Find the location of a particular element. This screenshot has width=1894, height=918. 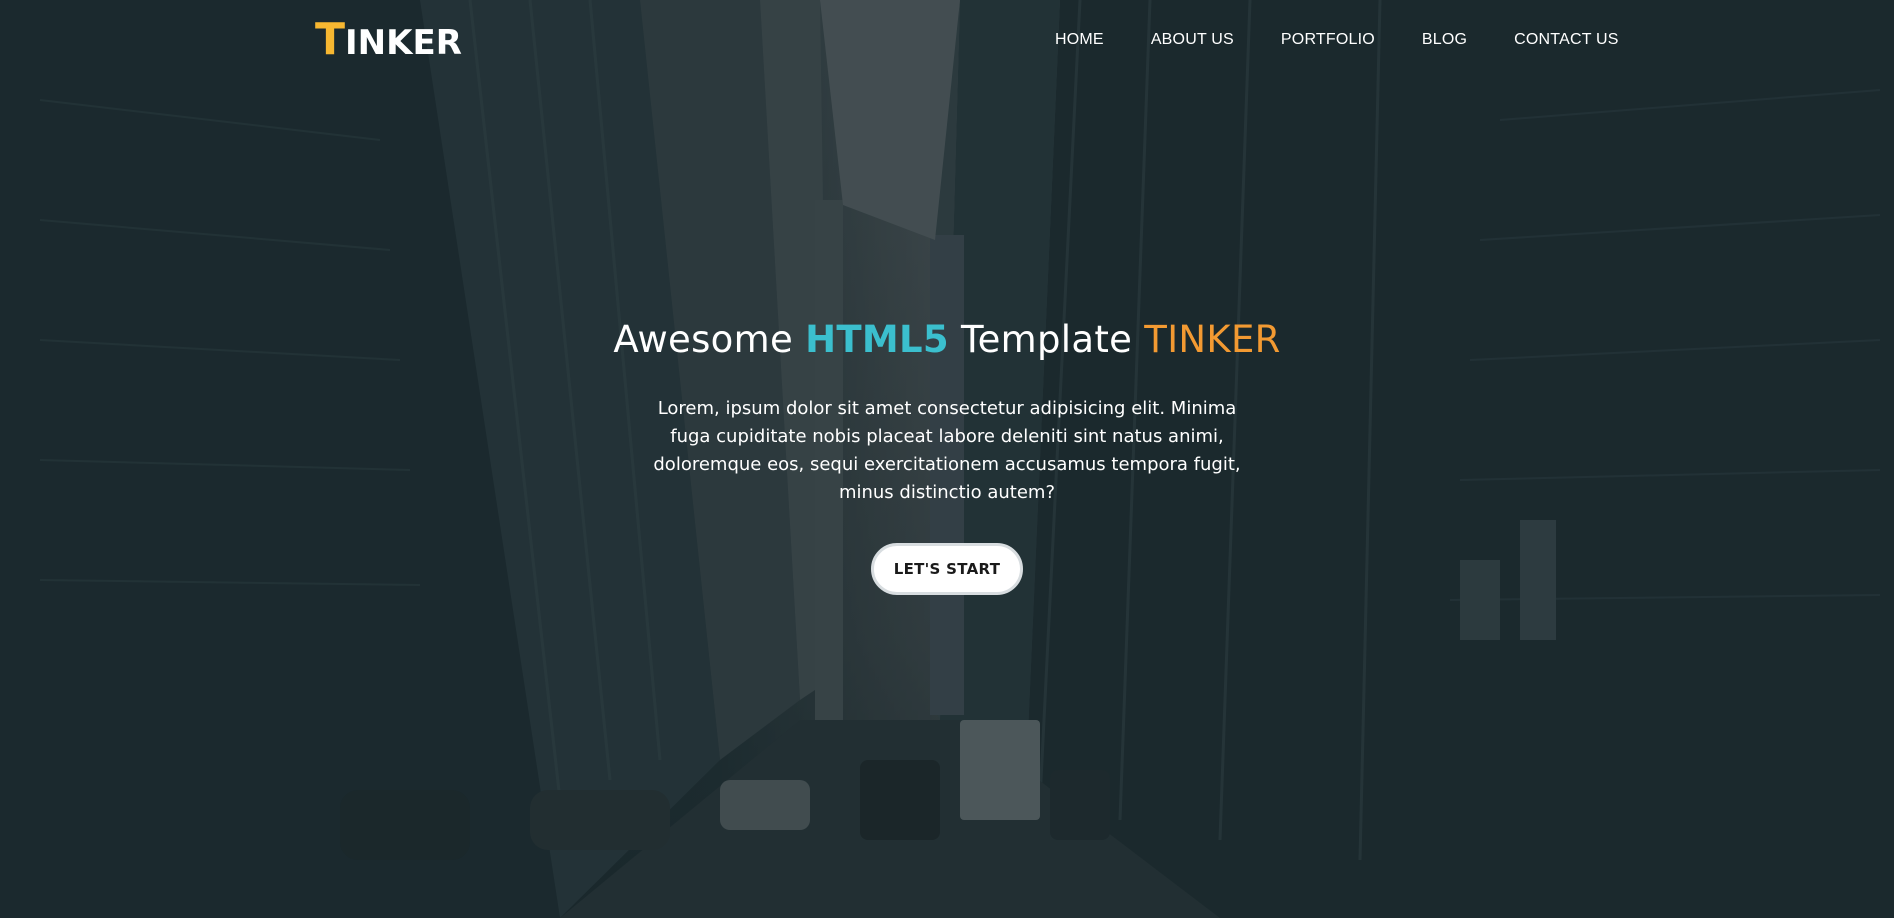

hero-title-part1: Awesome is located at coordinates (709, 339).